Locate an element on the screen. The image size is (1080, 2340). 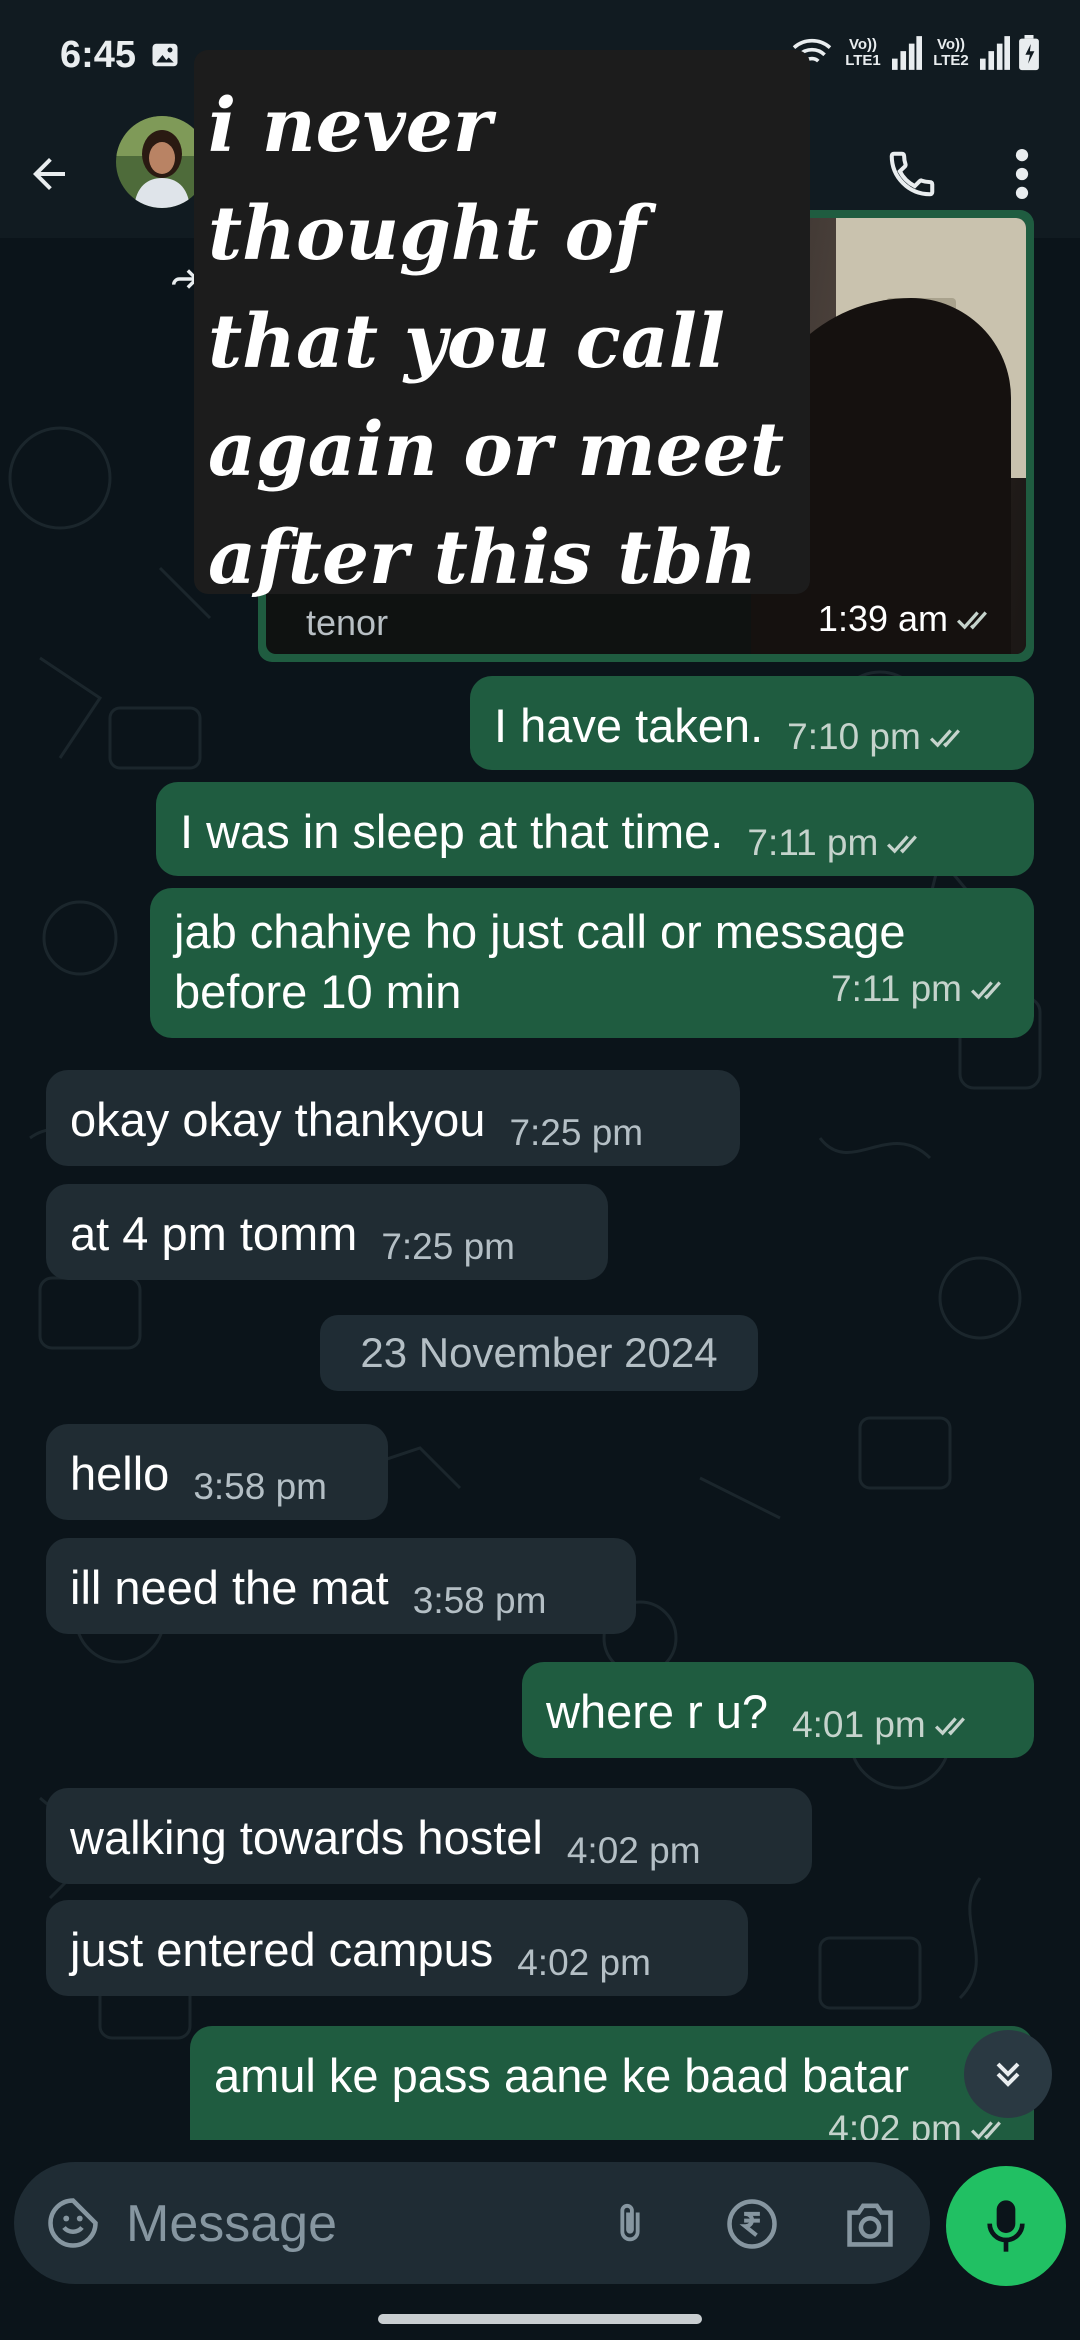
arrow-left-icon is located at coordinates (49, 174).